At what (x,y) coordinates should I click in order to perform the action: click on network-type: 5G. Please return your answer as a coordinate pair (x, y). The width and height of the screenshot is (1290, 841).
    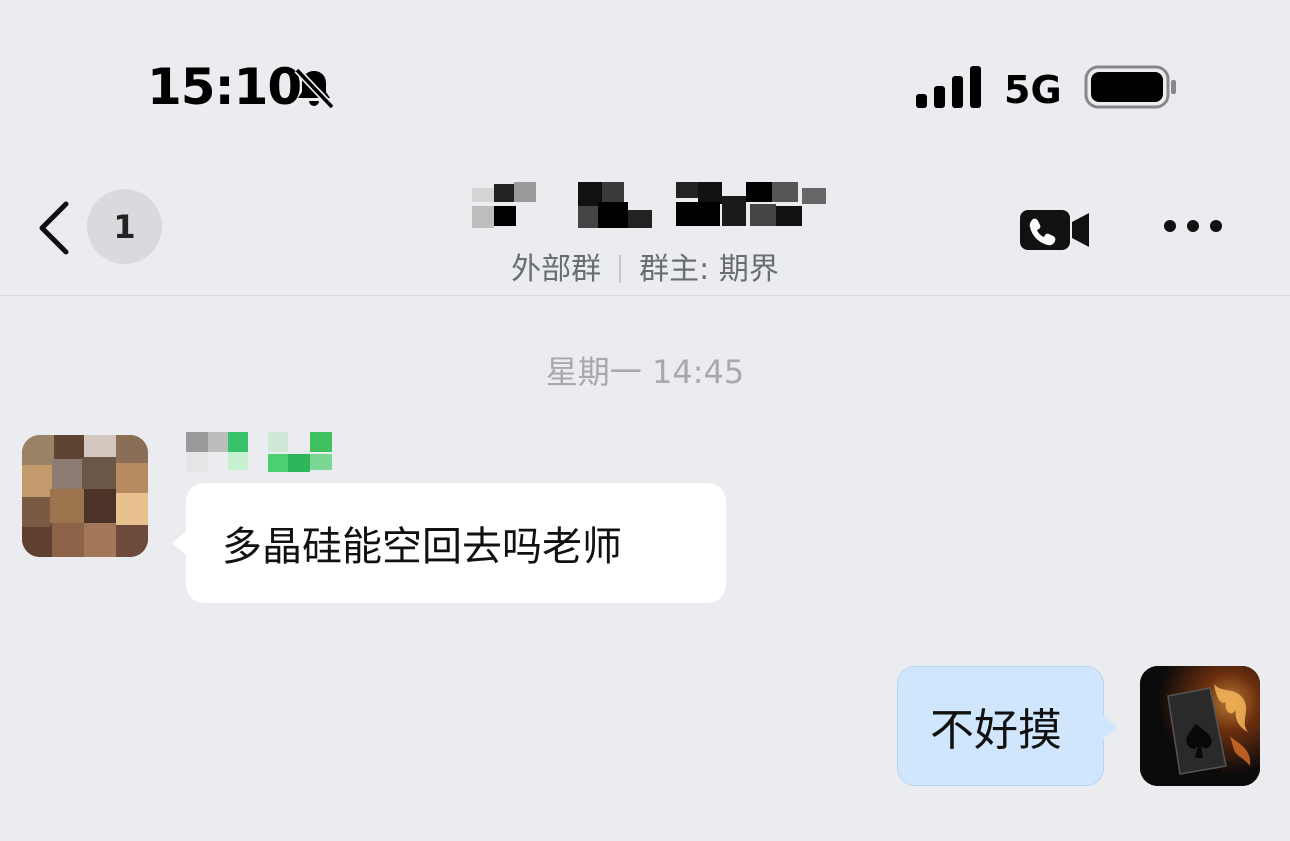
    Looking at the image, I should click on (1033, 90).